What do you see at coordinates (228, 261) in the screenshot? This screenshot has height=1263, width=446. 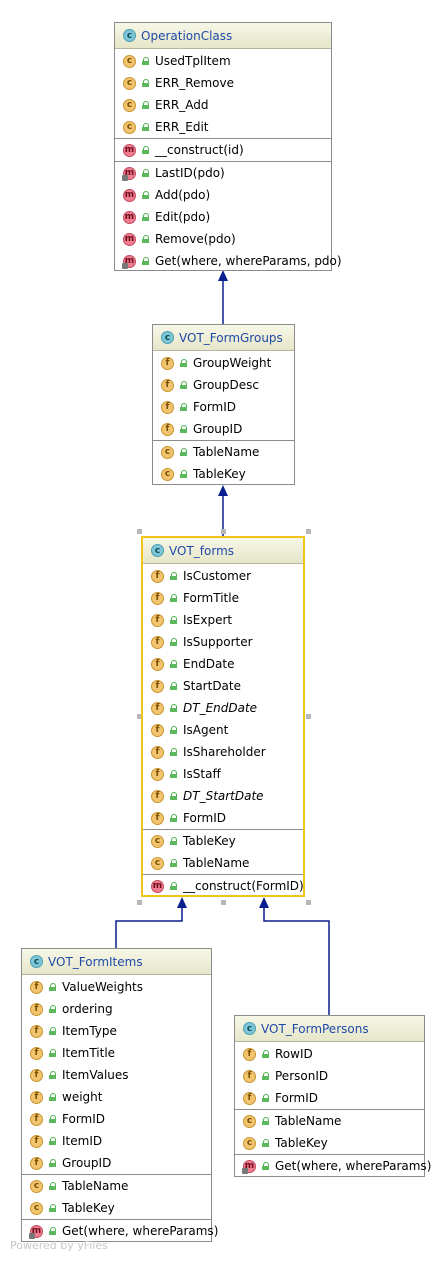 I see `method-row: m Get(where, whereParams, pdo)` at bounding box center [228, 261].